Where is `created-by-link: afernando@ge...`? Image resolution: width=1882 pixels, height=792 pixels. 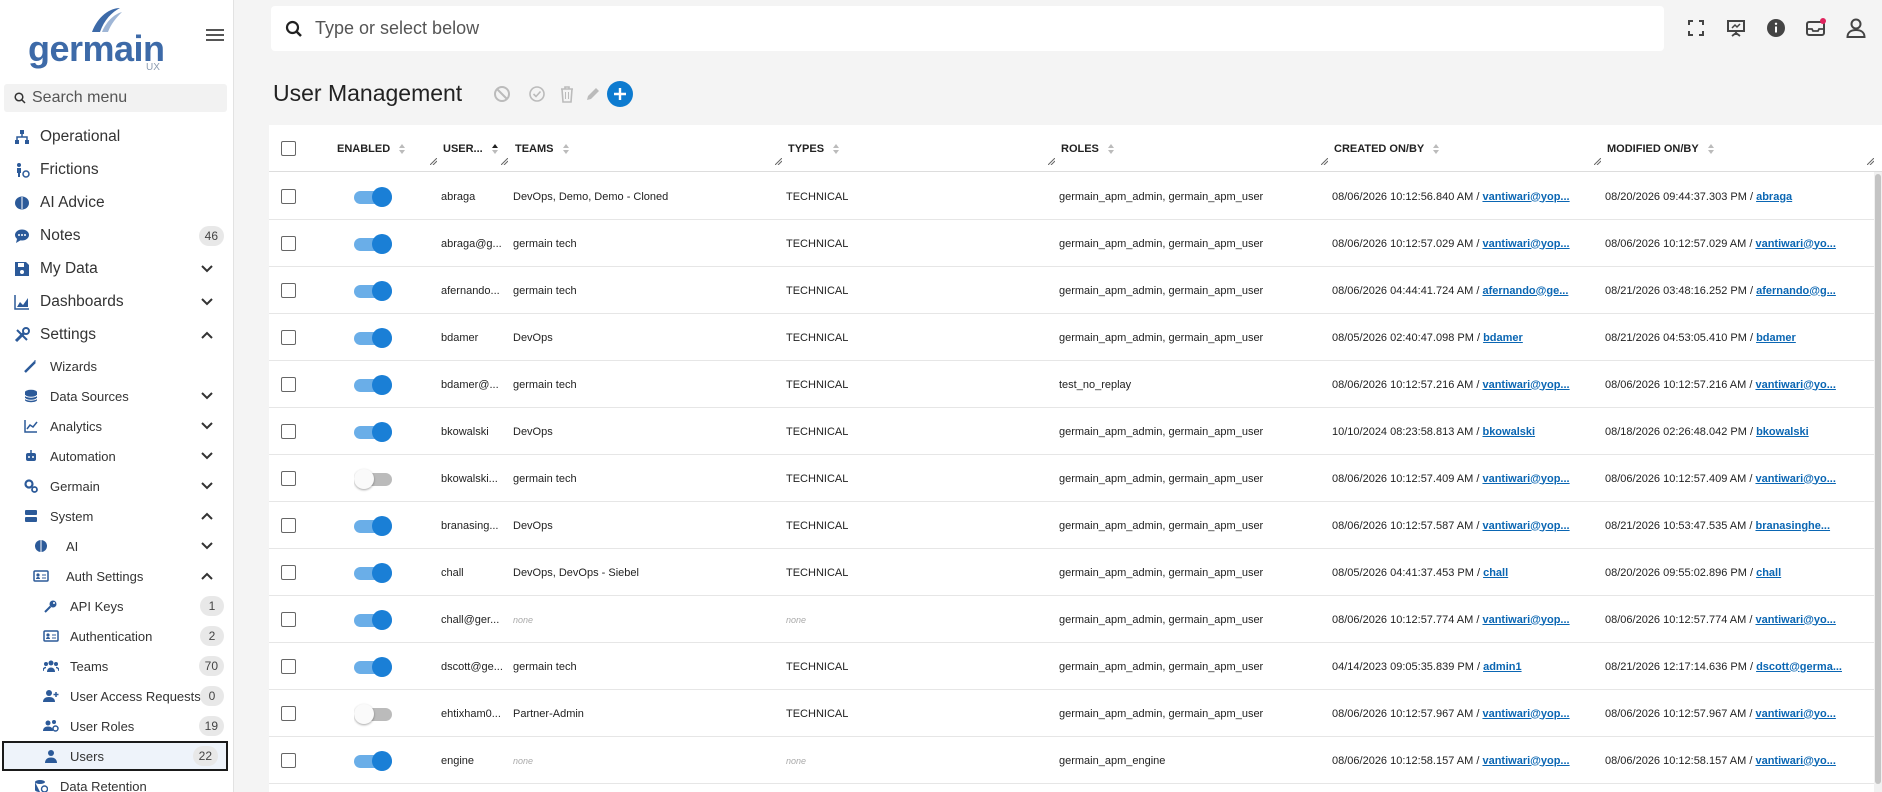
created-by-link: afernando@ge... is located at coordinates (1525, 291).